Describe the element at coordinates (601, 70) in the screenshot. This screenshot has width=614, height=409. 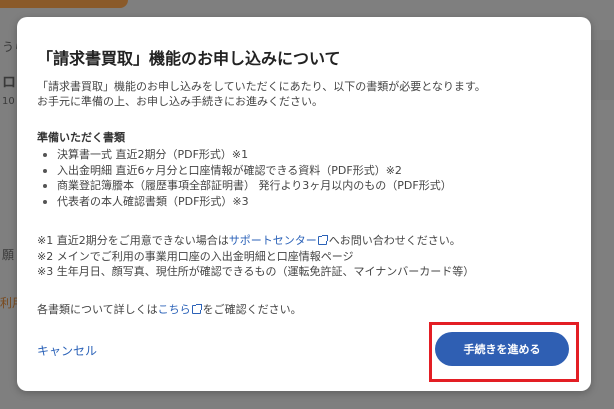
I see `background-panel` at that location.